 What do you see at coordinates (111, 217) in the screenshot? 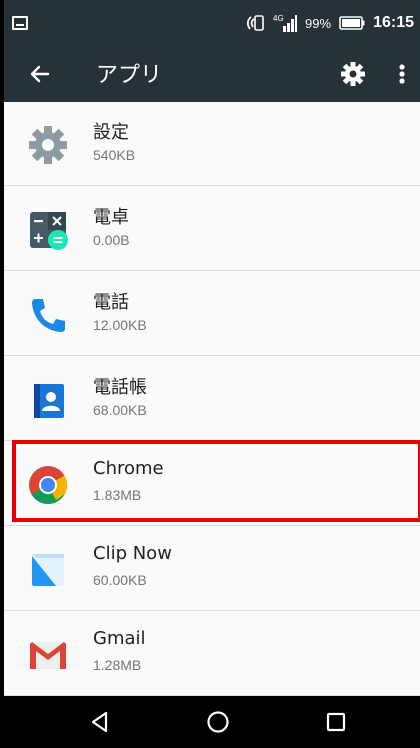
I see `app-name: 電卓` at bounding box center [111, 217].